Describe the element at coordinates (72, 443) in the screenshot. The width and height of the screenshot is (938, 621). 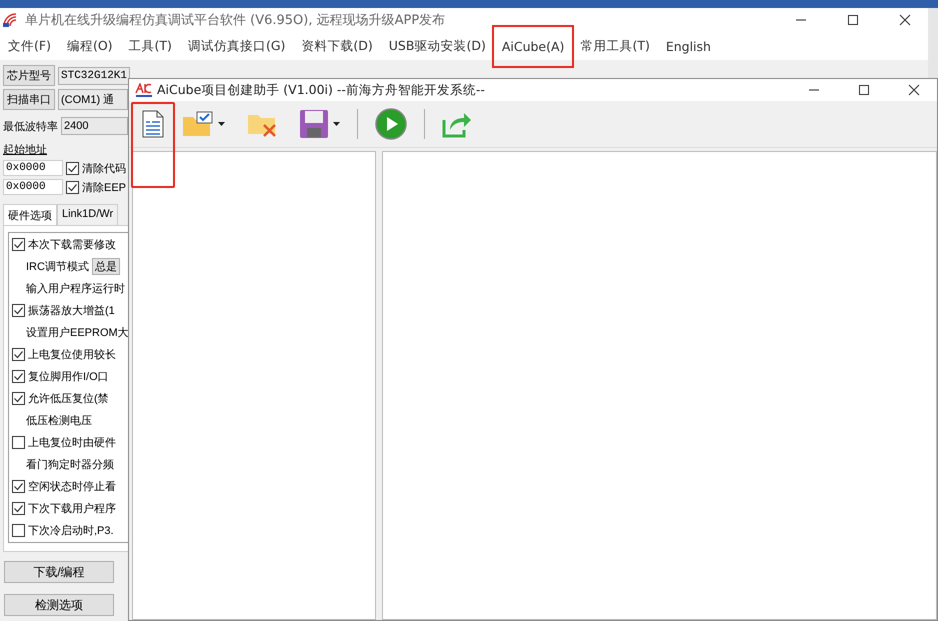
I see `option-label: 上电复位时由硬件` at that location.